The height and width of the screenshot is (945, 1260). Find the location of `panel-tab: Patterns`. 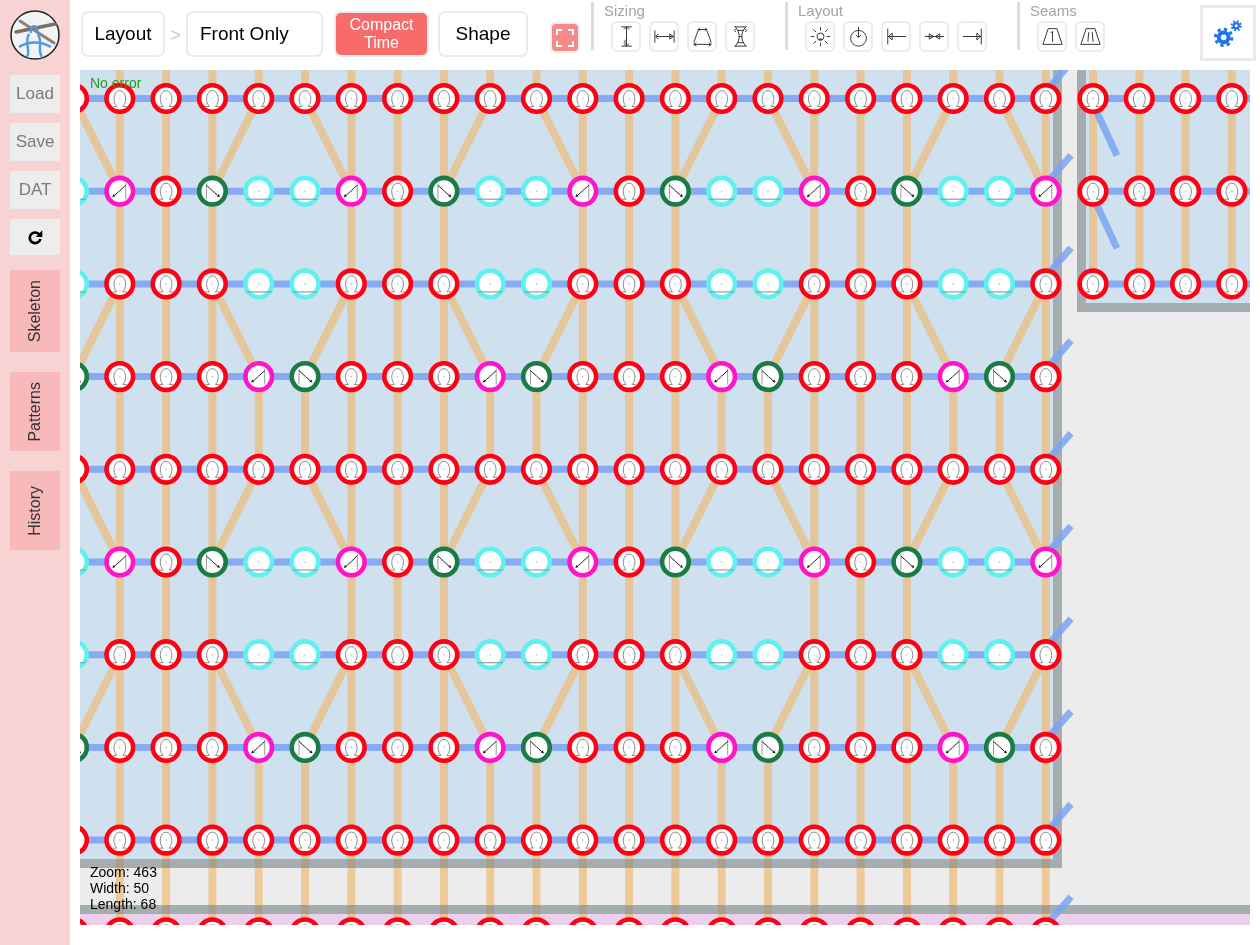

panel-tab: Patterns is located at coordinates (35, 411).